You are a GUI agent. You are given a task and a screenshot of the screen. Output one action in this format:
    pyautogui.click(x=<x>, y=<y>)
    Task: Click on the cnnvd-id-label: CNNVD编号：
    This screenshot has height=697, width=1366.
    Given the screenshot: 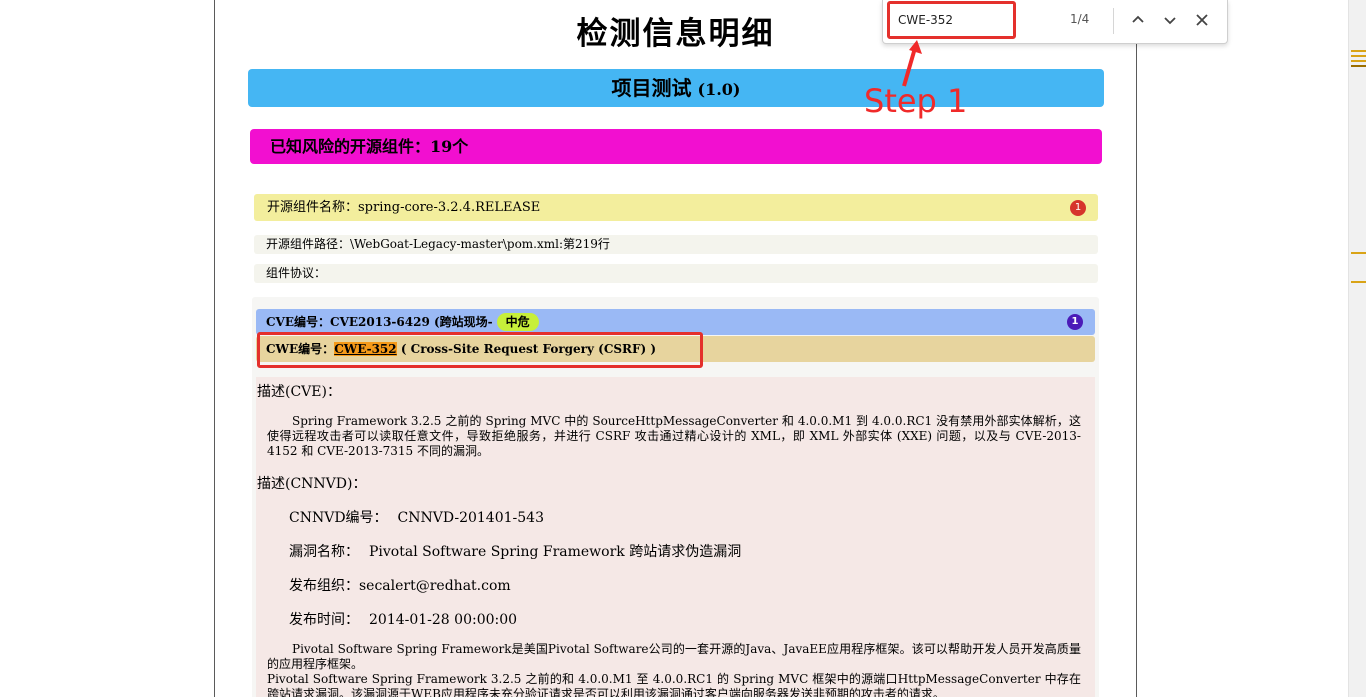 What is the action you would take?
    pyautogui.click(x=338, y=518)
    